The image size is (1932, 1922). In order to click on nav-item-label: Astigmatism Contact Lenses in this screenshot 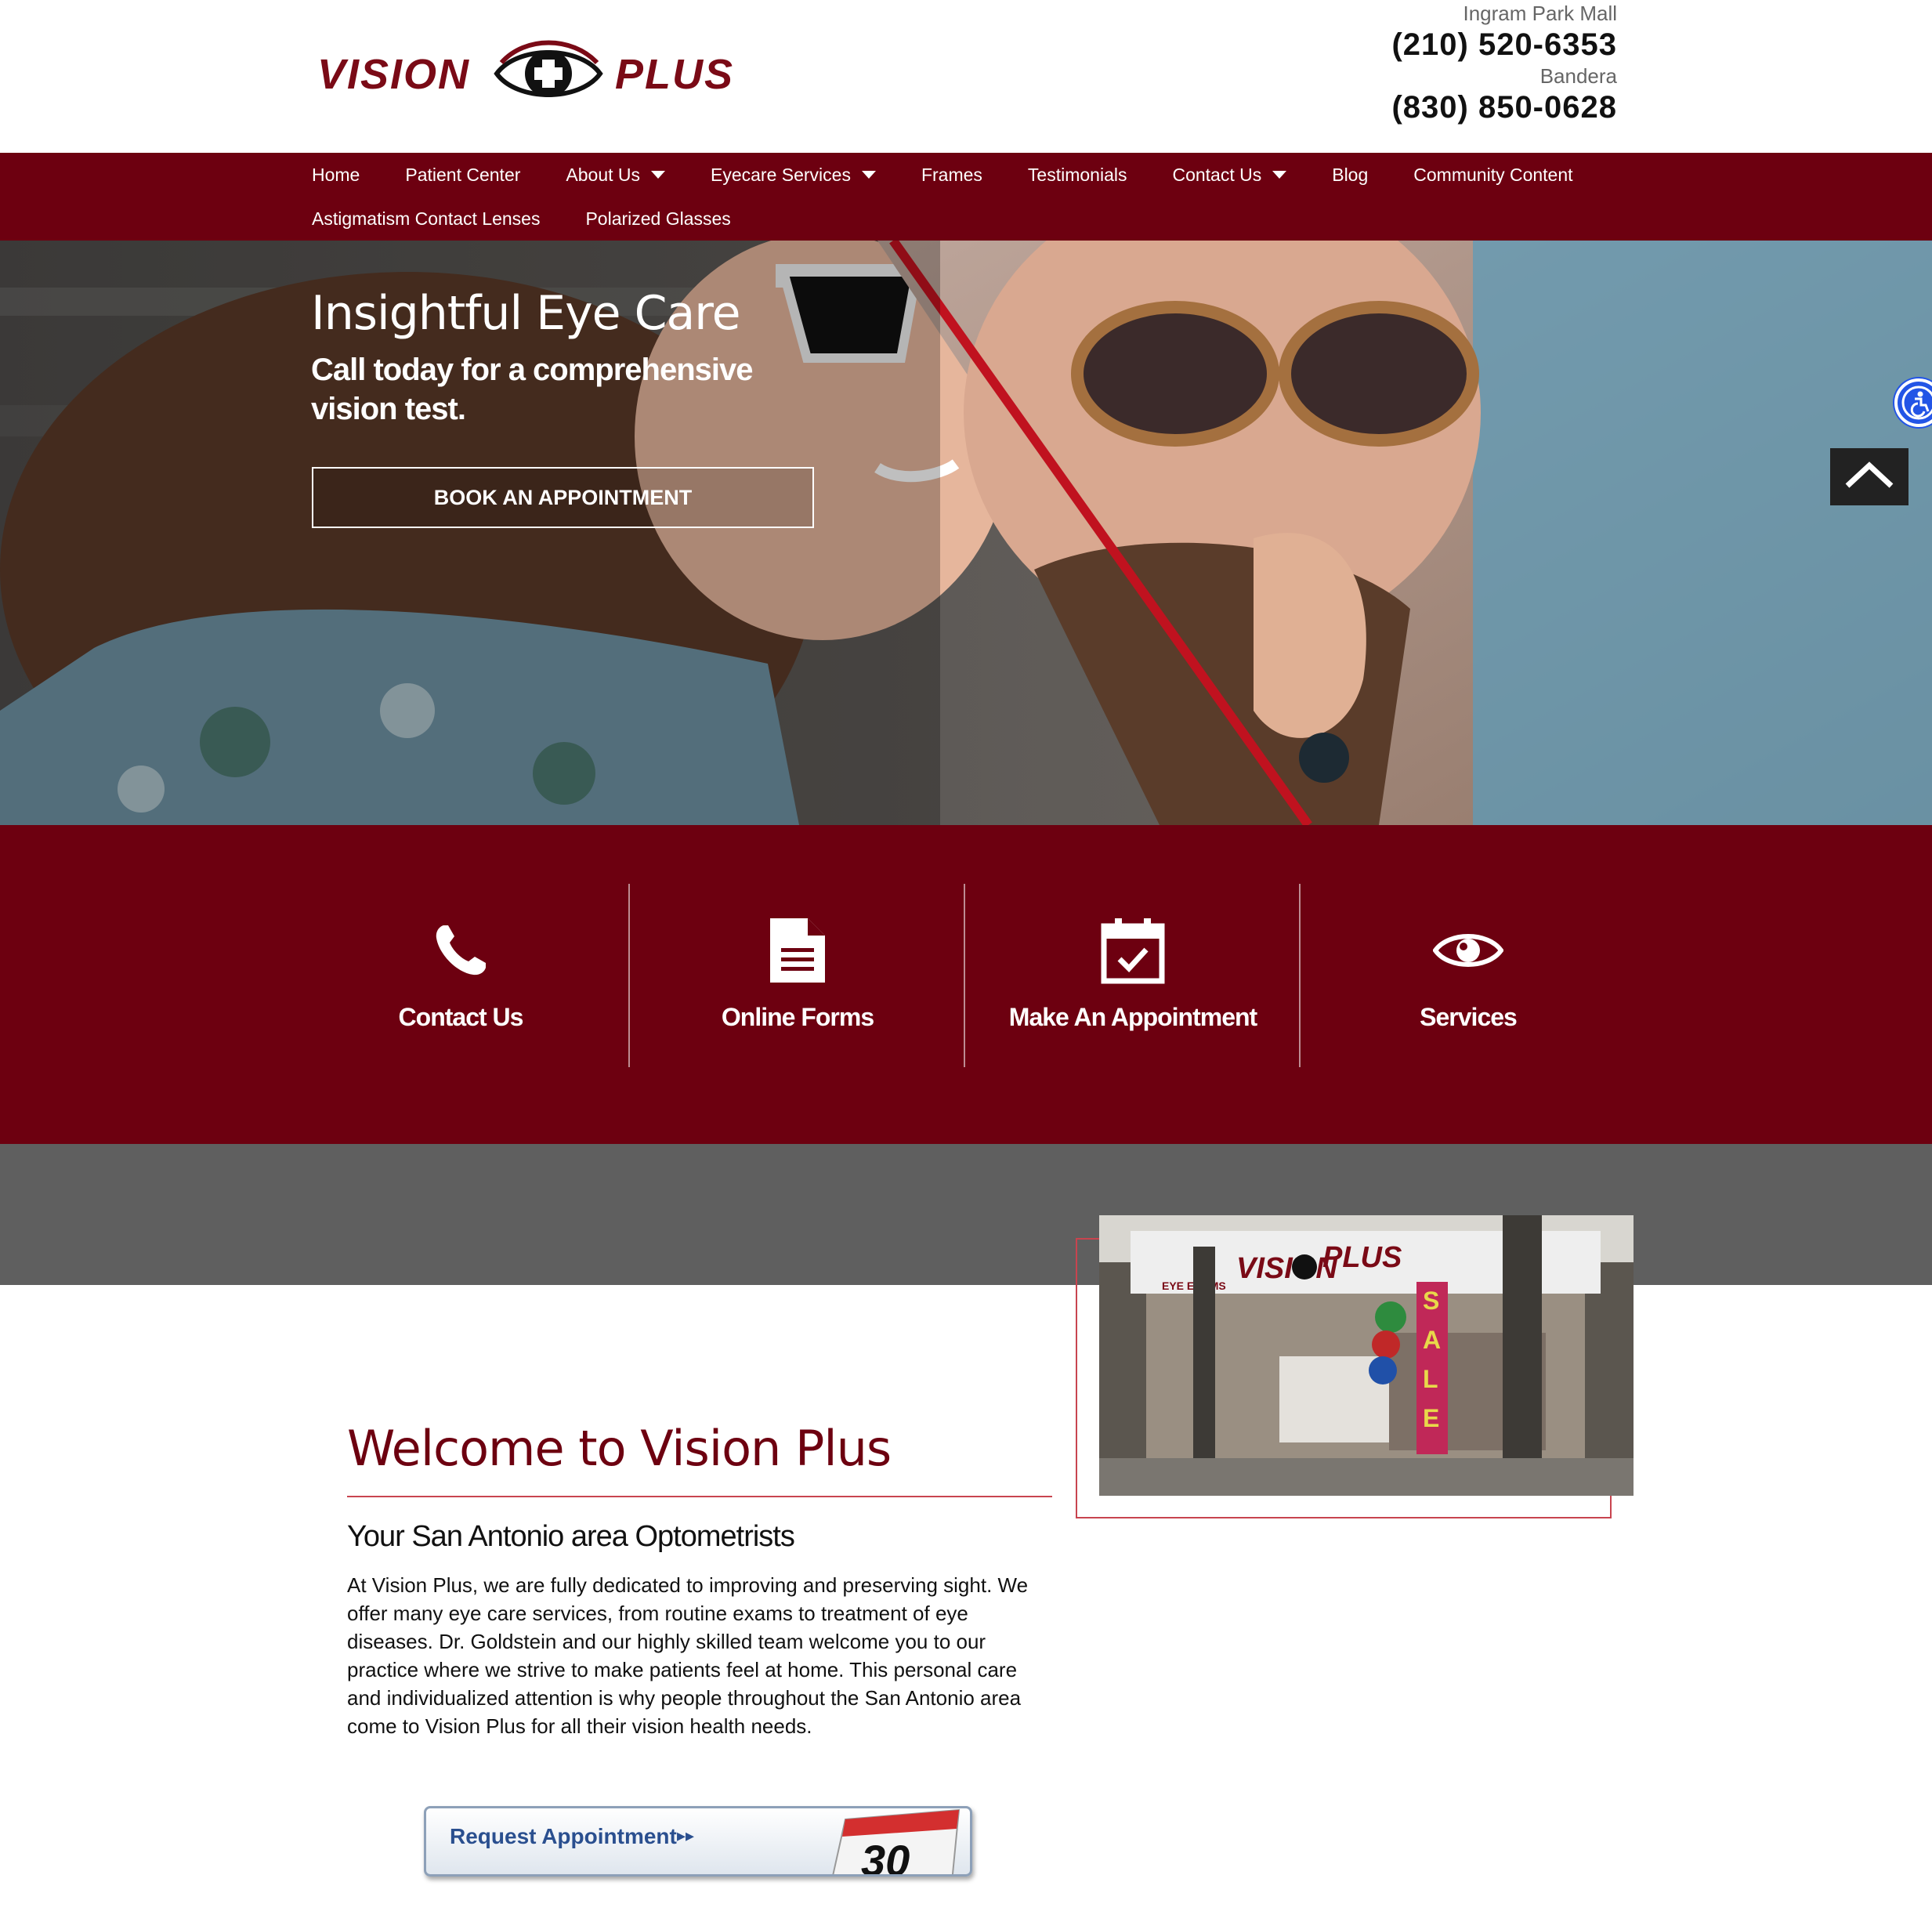, I will do `click(427, 219)`.